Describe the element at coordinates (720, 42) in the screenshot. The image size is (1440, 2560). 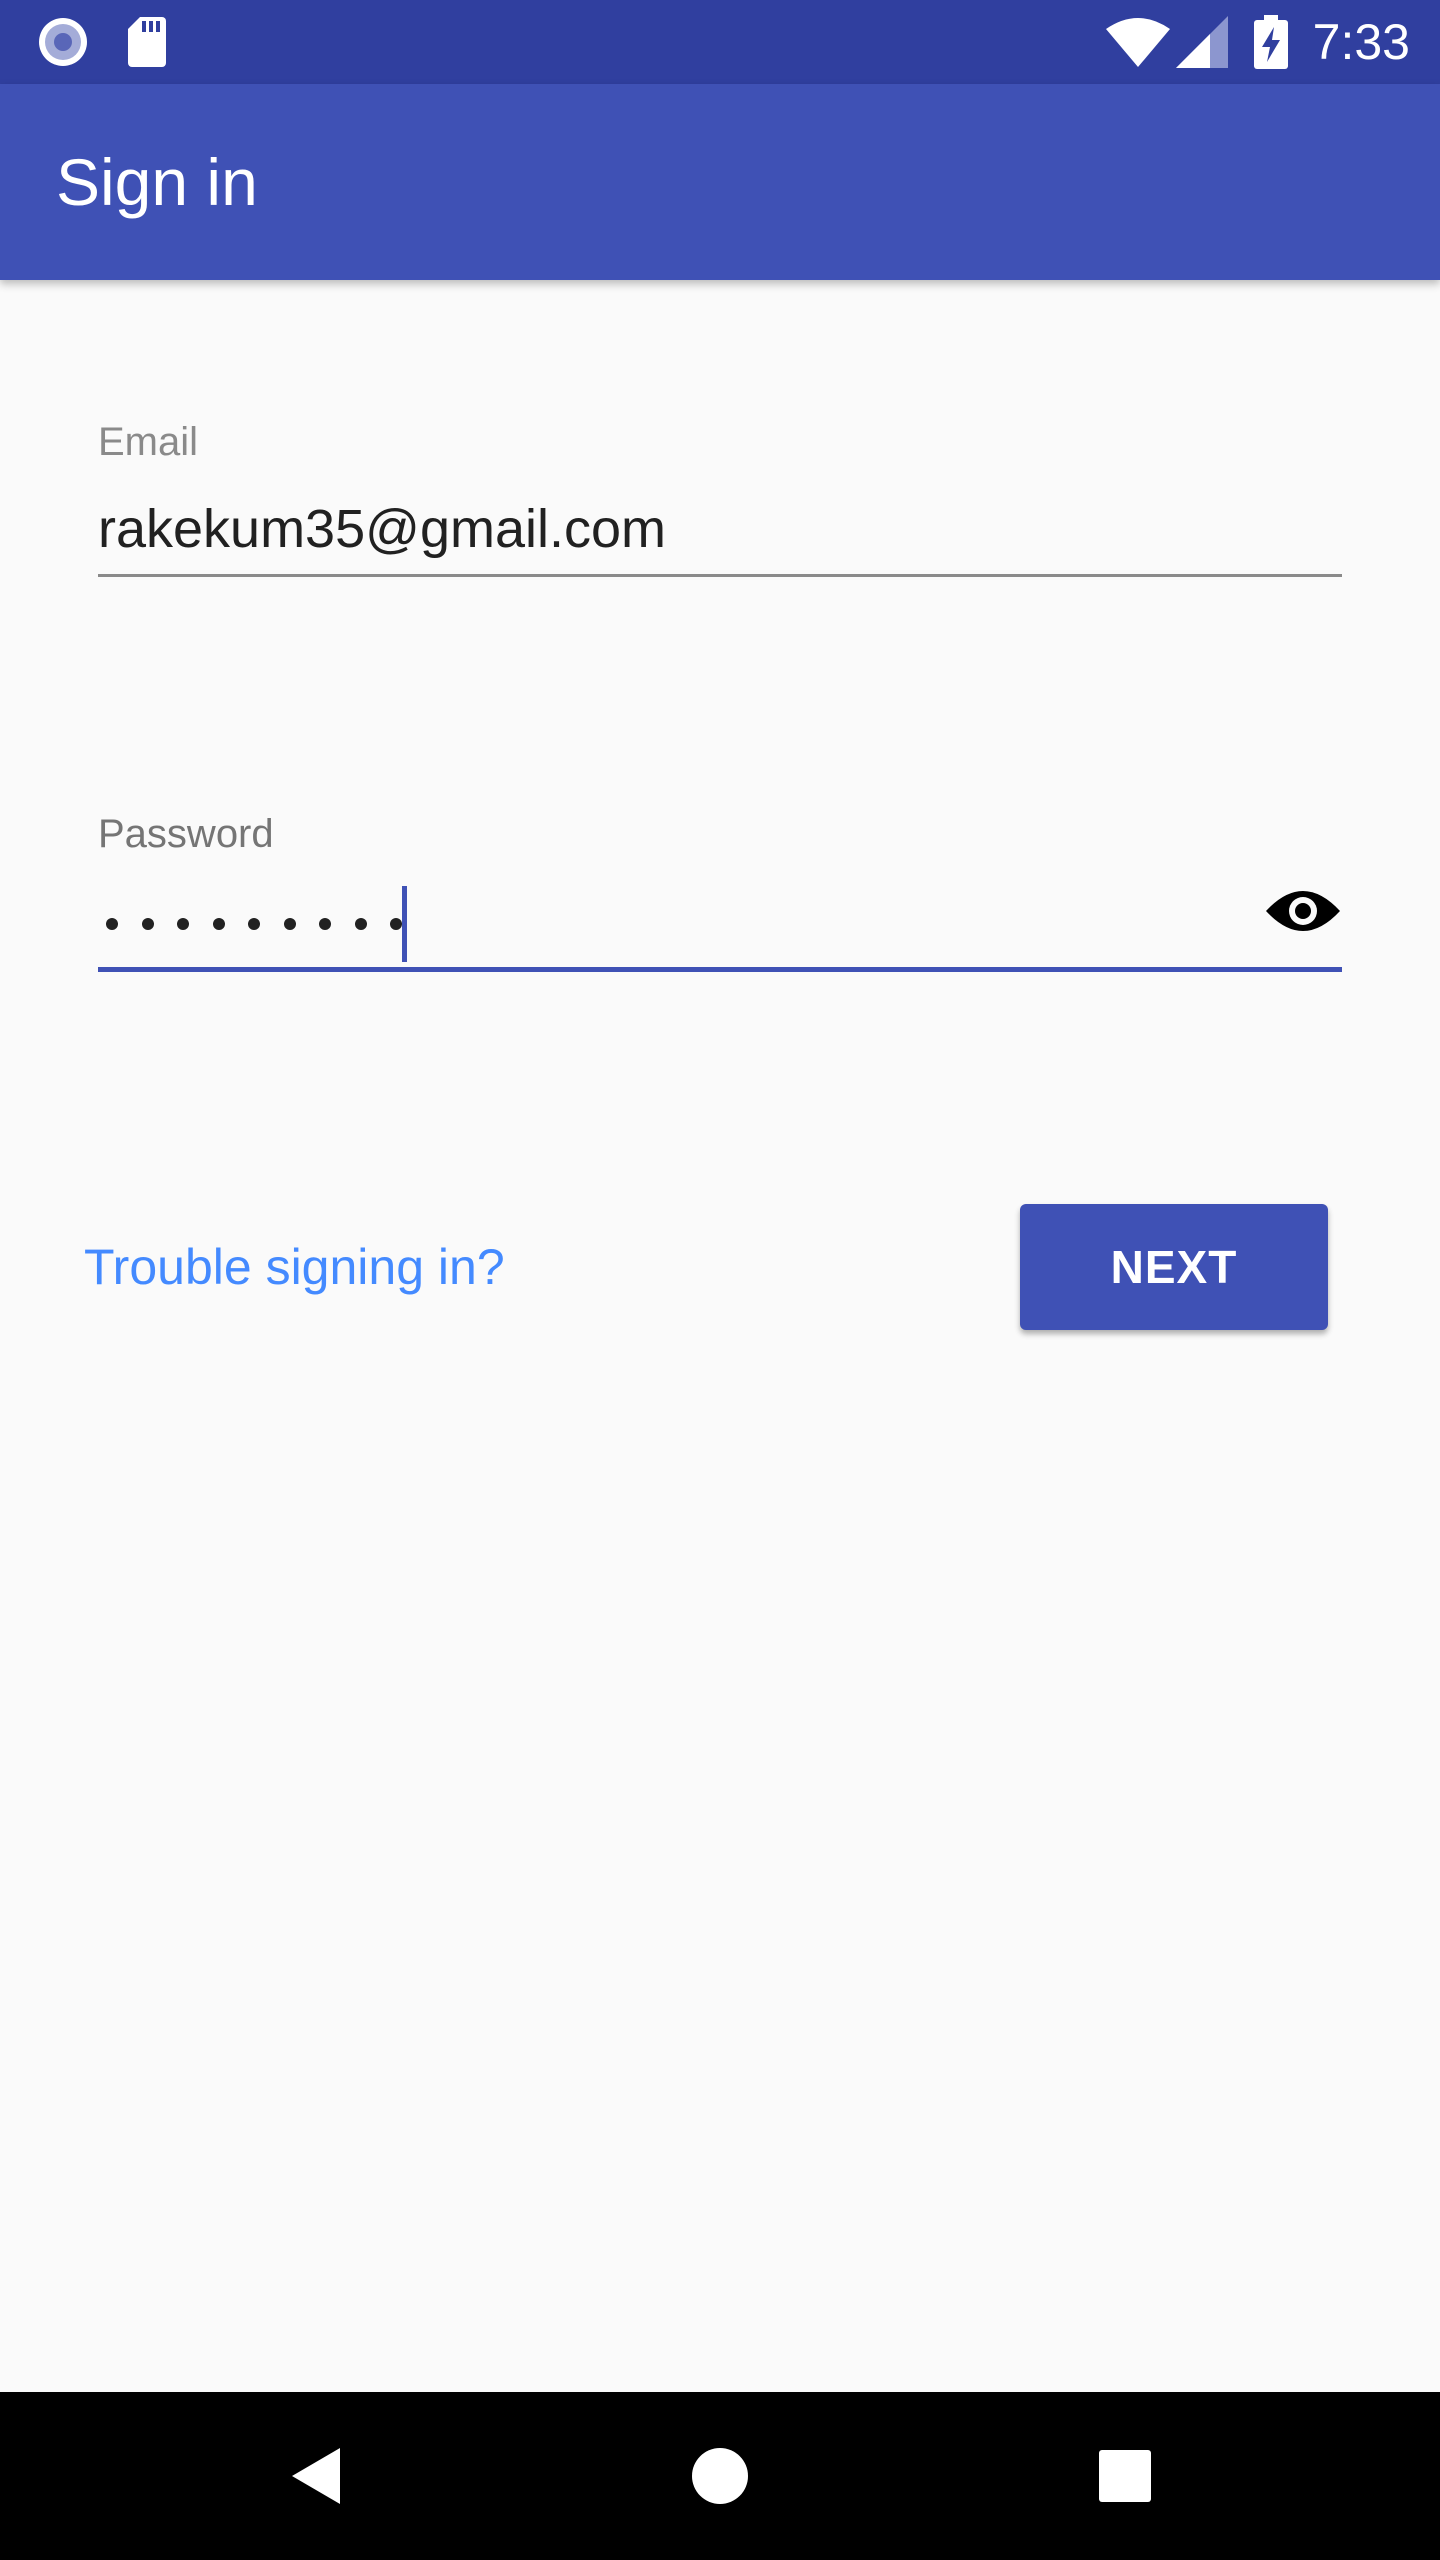
I see `status-bar: 7:33` at that location.